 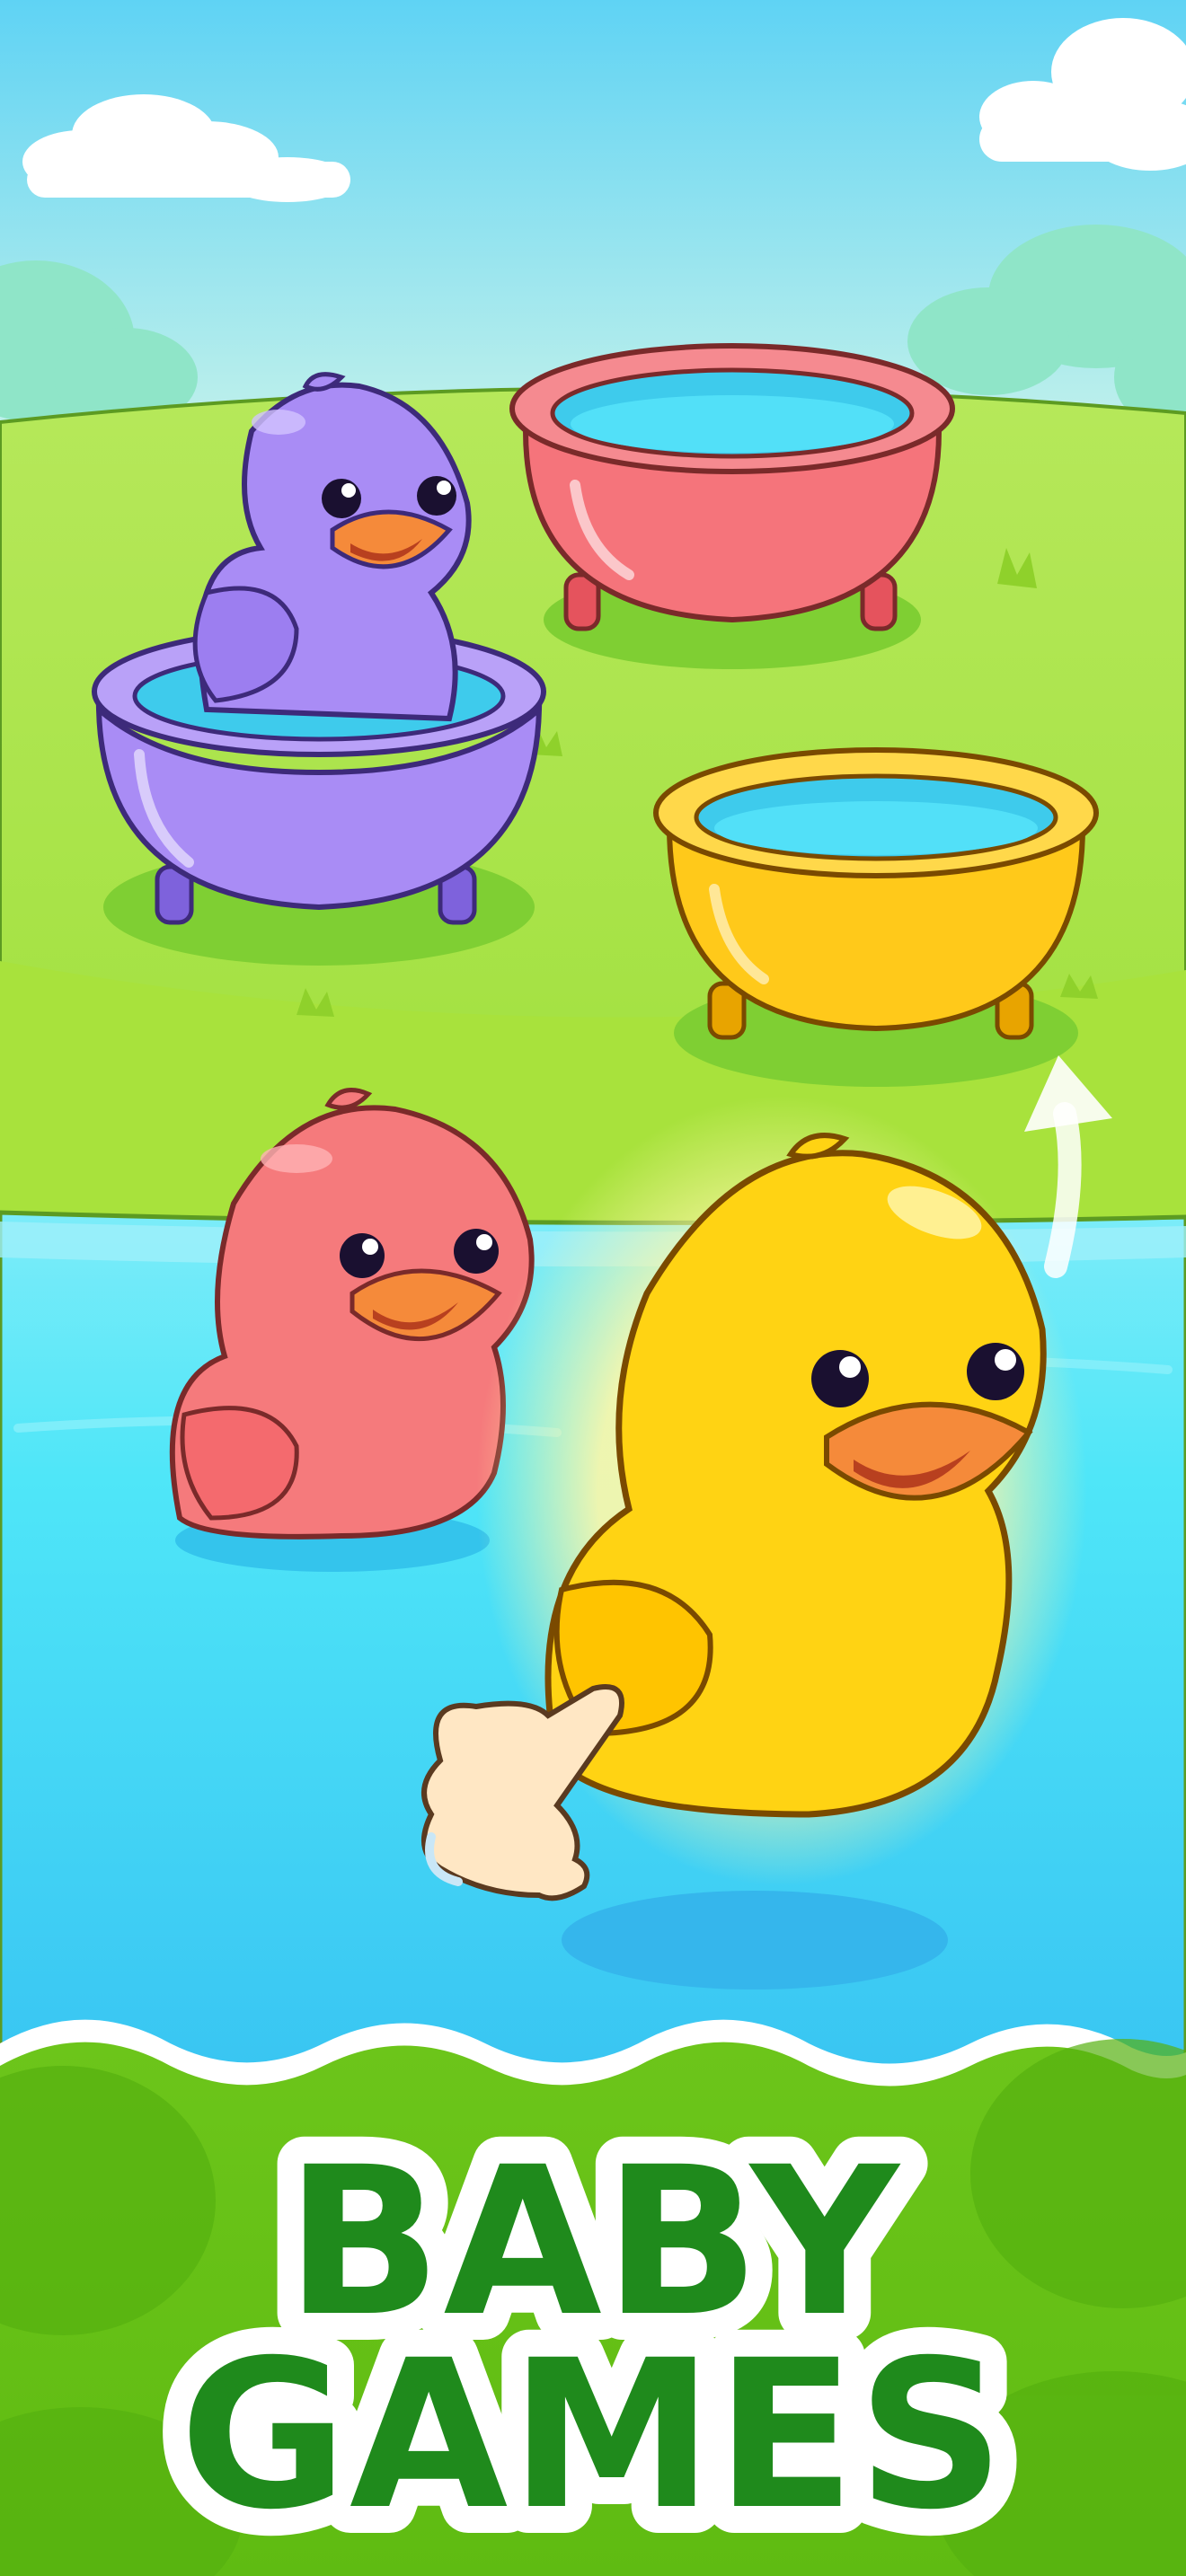 I want to click on title: BABY BABY GAMES GAMES, so click(x=592, y=2335).